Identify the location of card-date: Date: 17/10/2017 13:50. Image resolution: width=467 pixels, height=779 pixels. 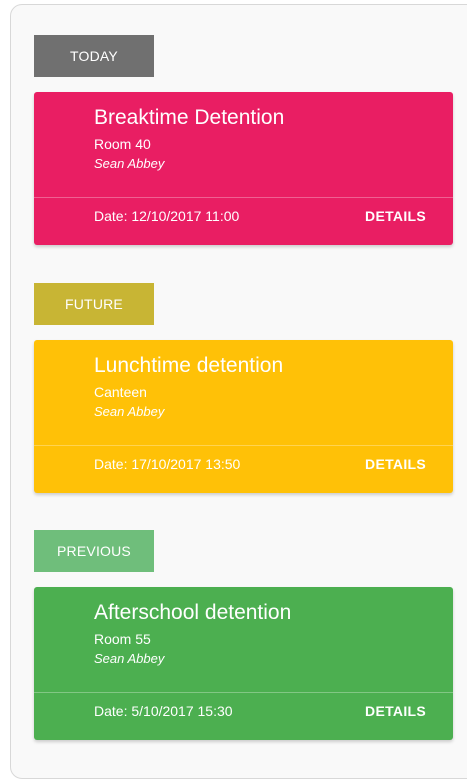
(167, 464).